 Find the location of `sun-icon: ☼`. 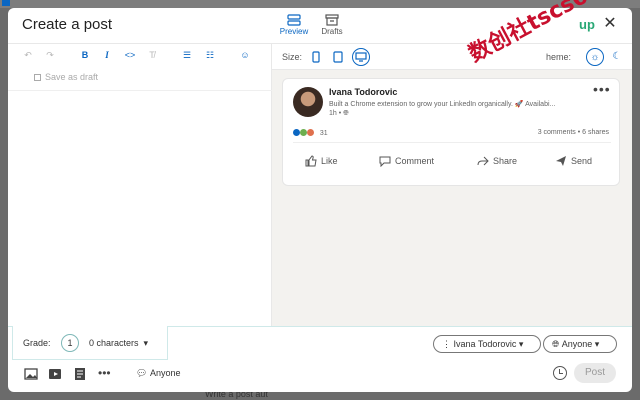

sun-icon: ☼ is located at coordinates (595, 57).